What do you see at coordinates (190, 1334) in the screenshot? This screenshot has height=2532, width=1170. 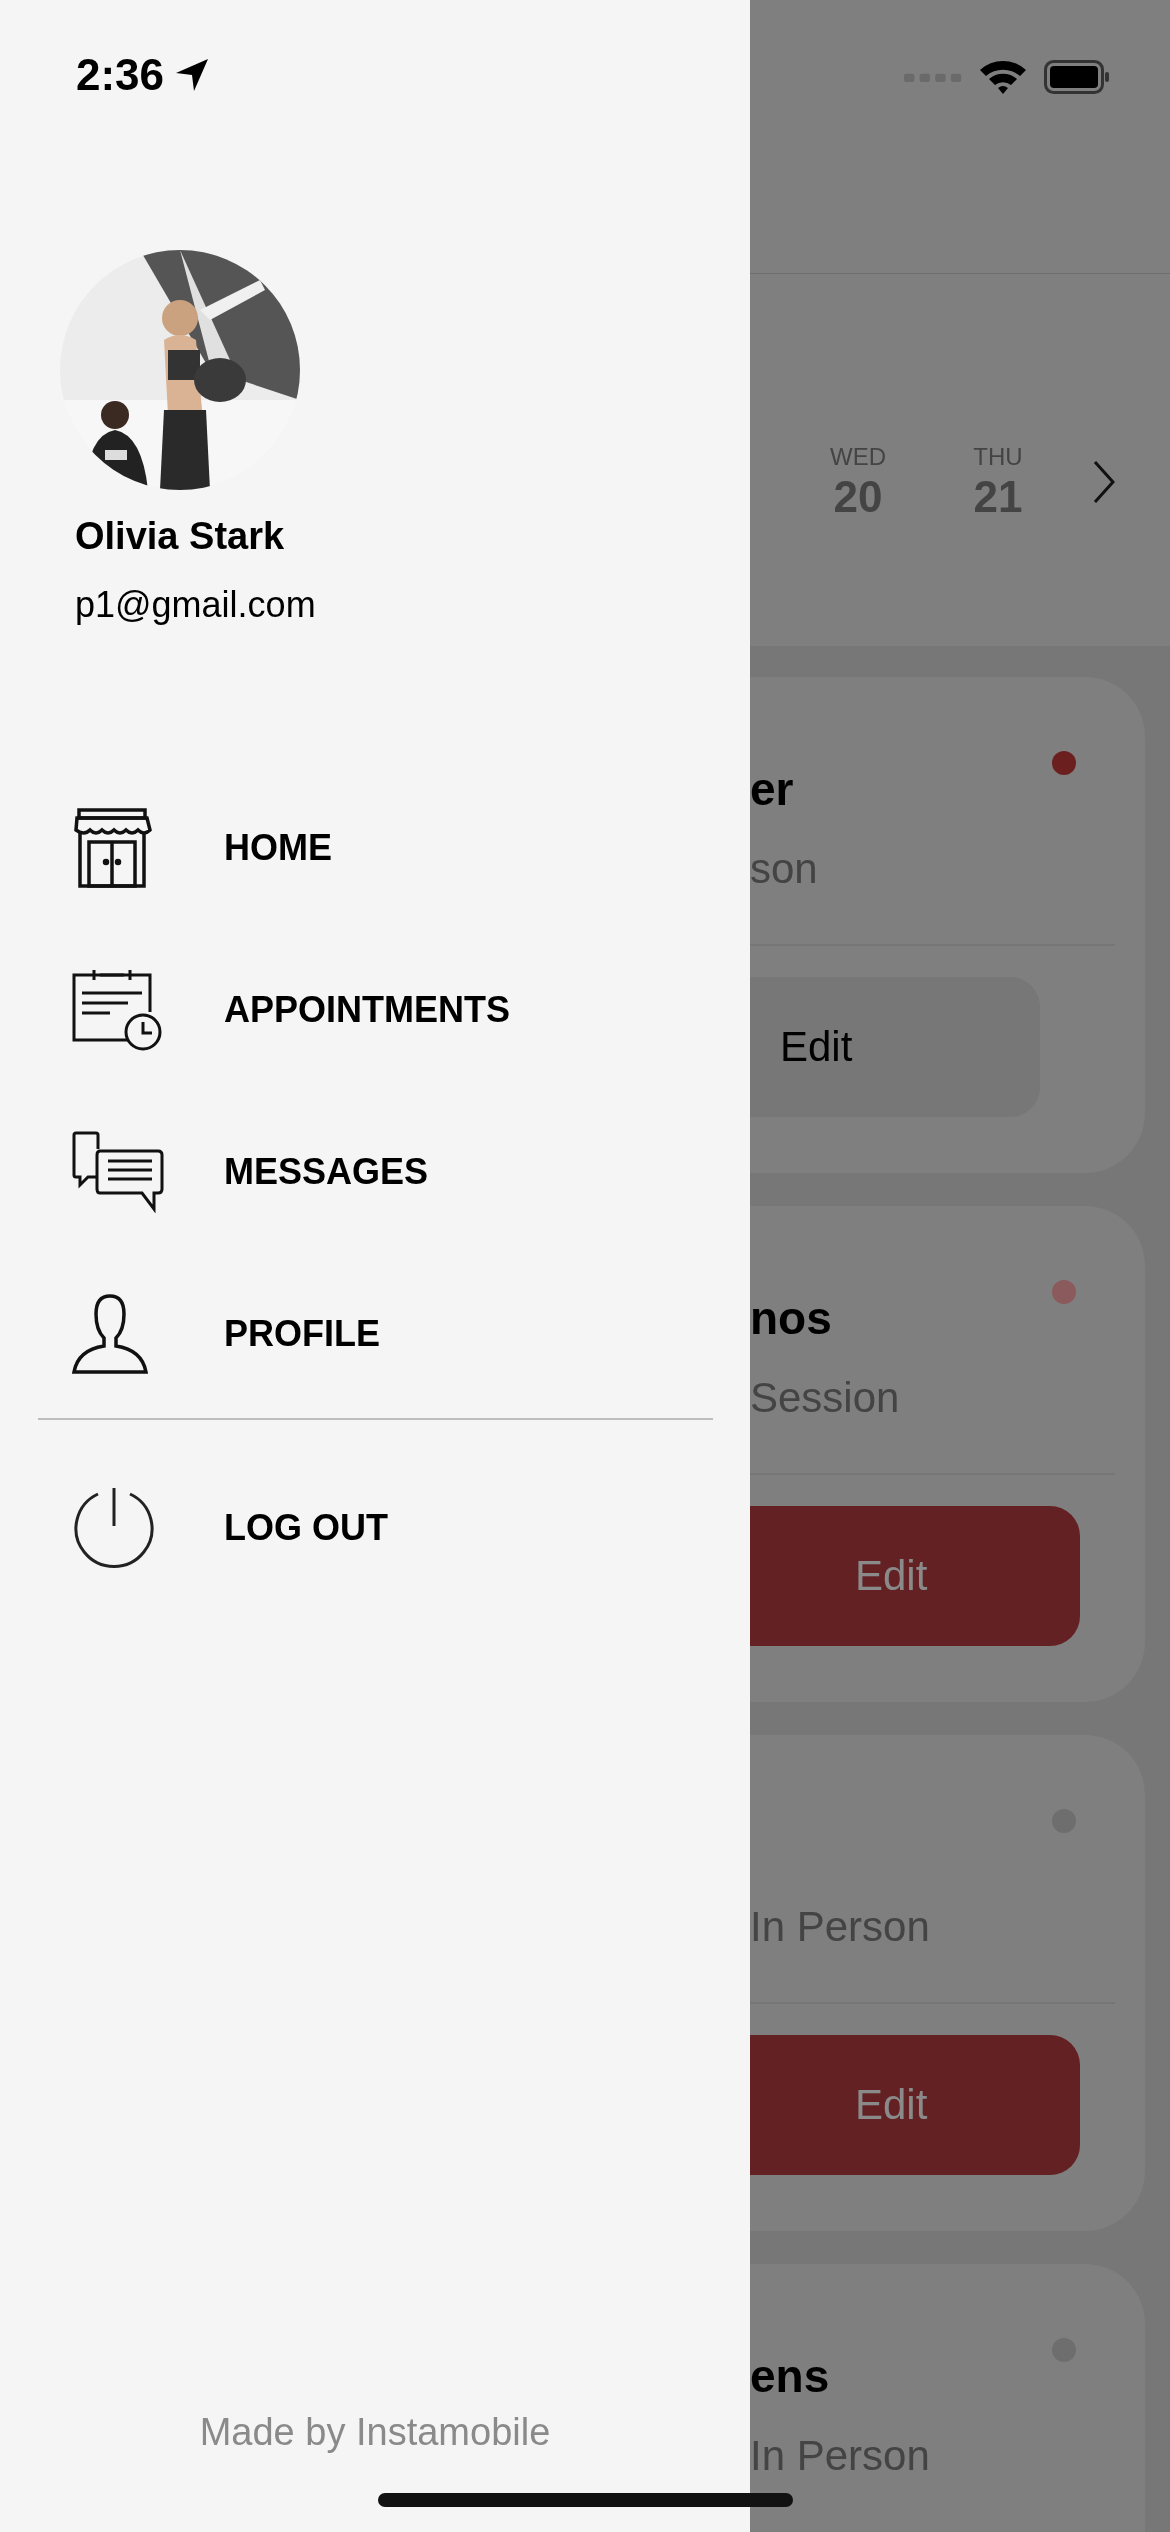 I see `menu-item: PROFILE` at bounding box center [190, 1334].